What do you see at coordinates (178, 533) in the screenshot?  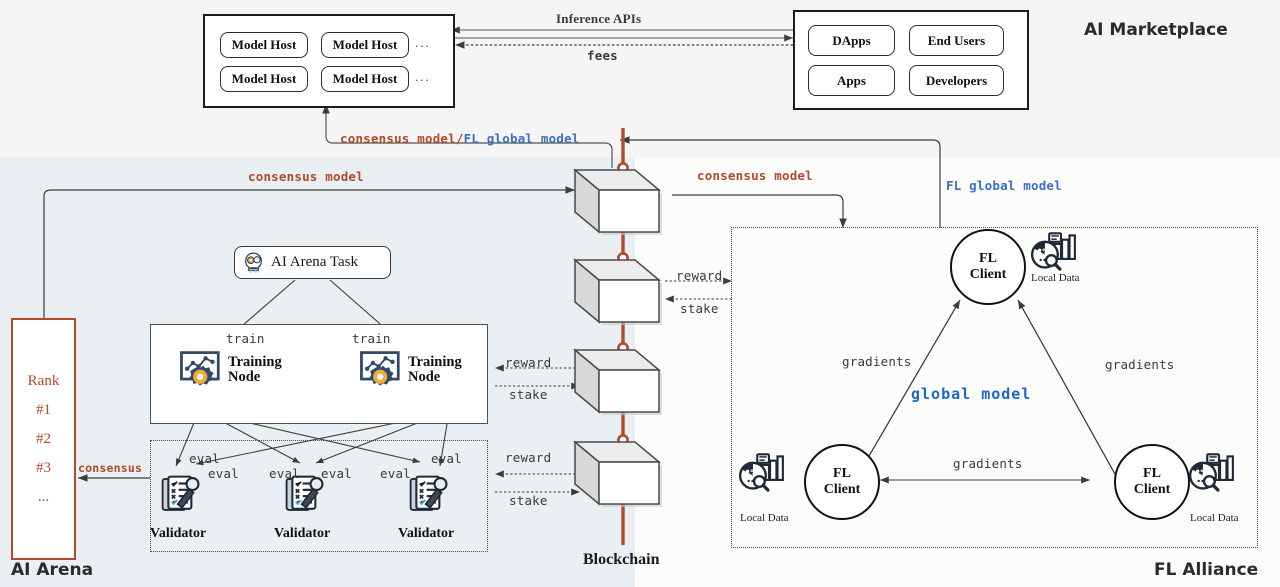 I see `validator-1-label: Validator` at bounding box center [178, 533].